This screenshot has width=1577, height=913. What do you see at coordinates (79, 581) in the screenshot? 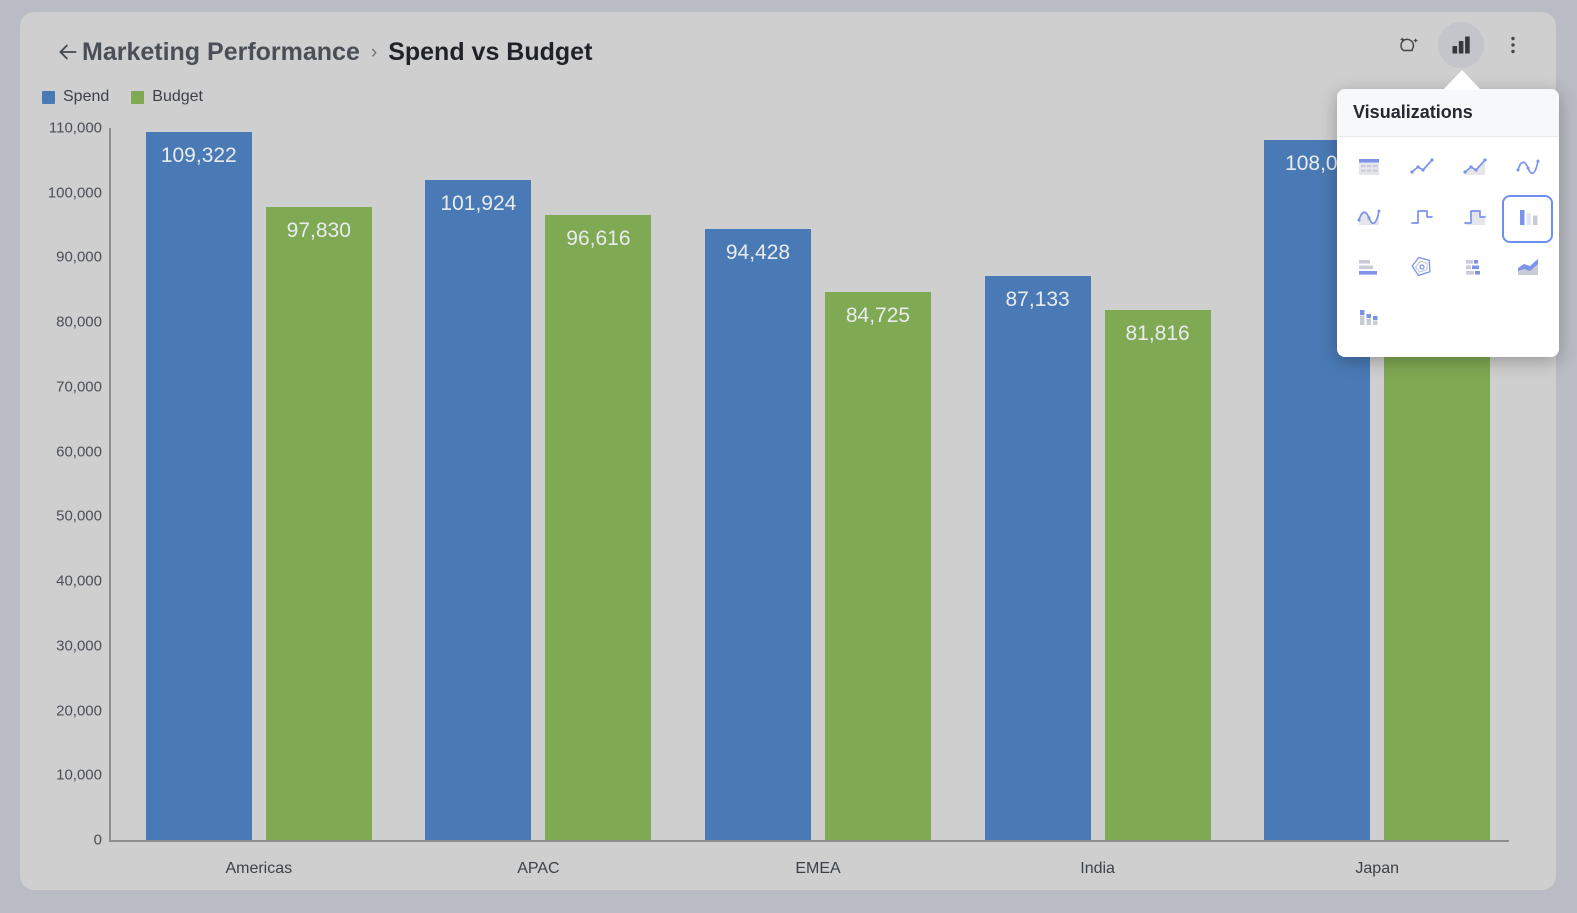
I see `y-axis-tick-label: 40,000` at bounding box center [79, 581].